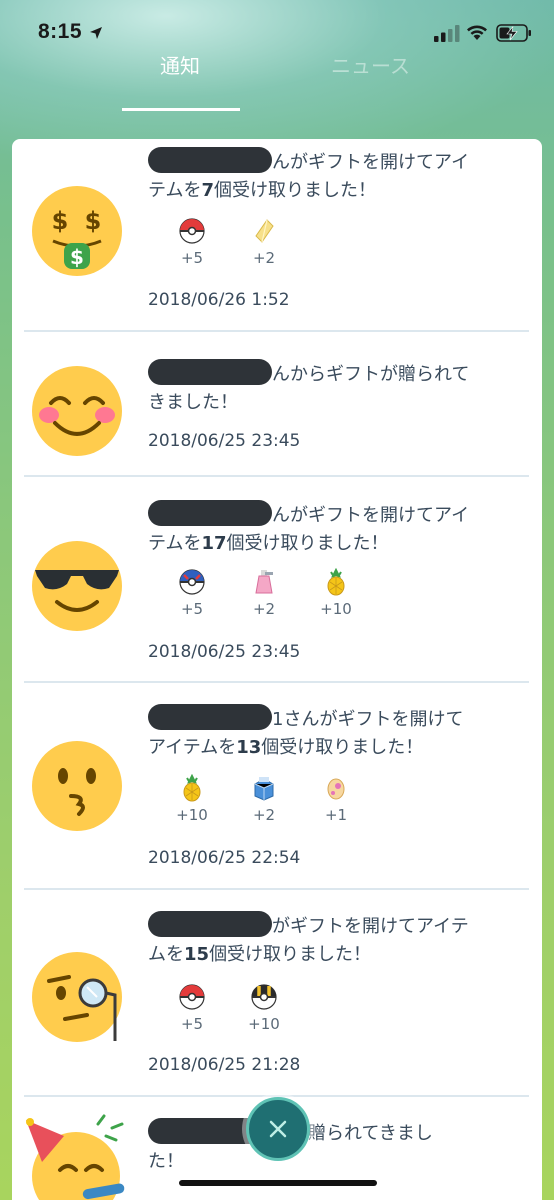 This screenshot has height=1200, width=554. What do you see at coordinates (219, 300) in the screenshot?
I see `notification-date: 2018/06/26 1:52` at bounding box center [219, 300].